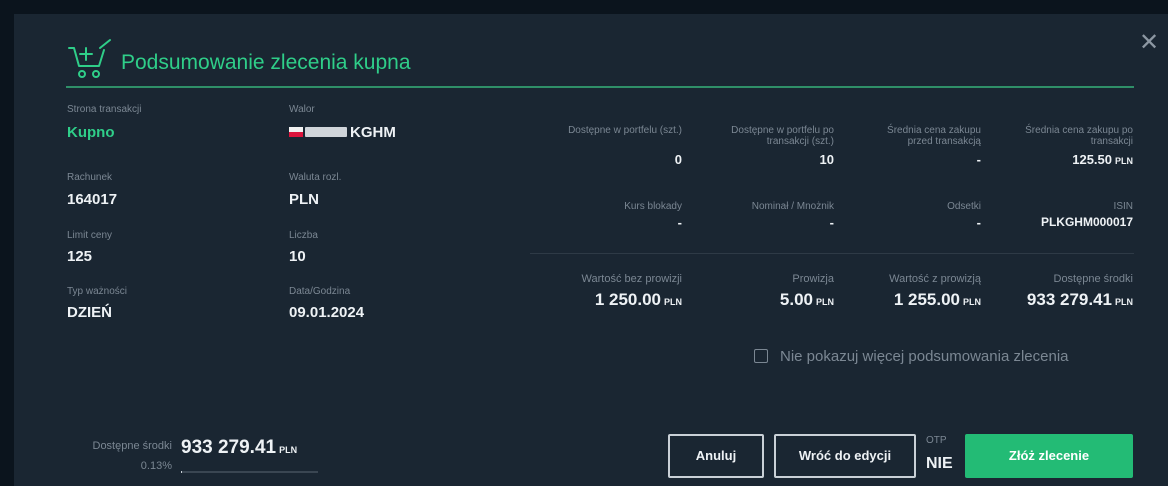 The width and height of the screenshot is (1168, 486). I want to click on quantity-label: Liczba, so click(303, 235).